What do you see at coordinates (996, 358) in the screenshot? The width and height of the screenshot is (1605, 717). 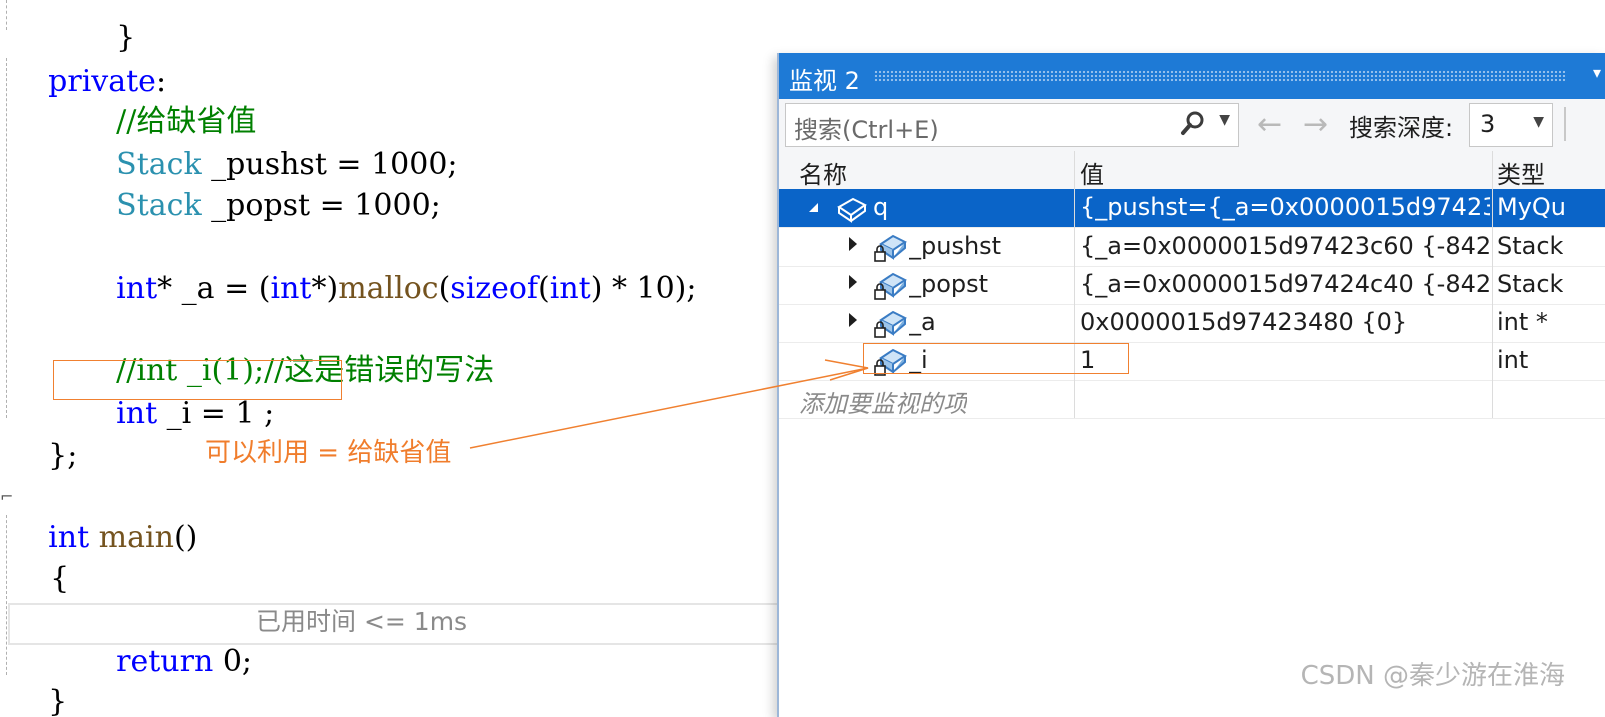 I see `highlight-box-watch-i` at bounding box center [996, 358].